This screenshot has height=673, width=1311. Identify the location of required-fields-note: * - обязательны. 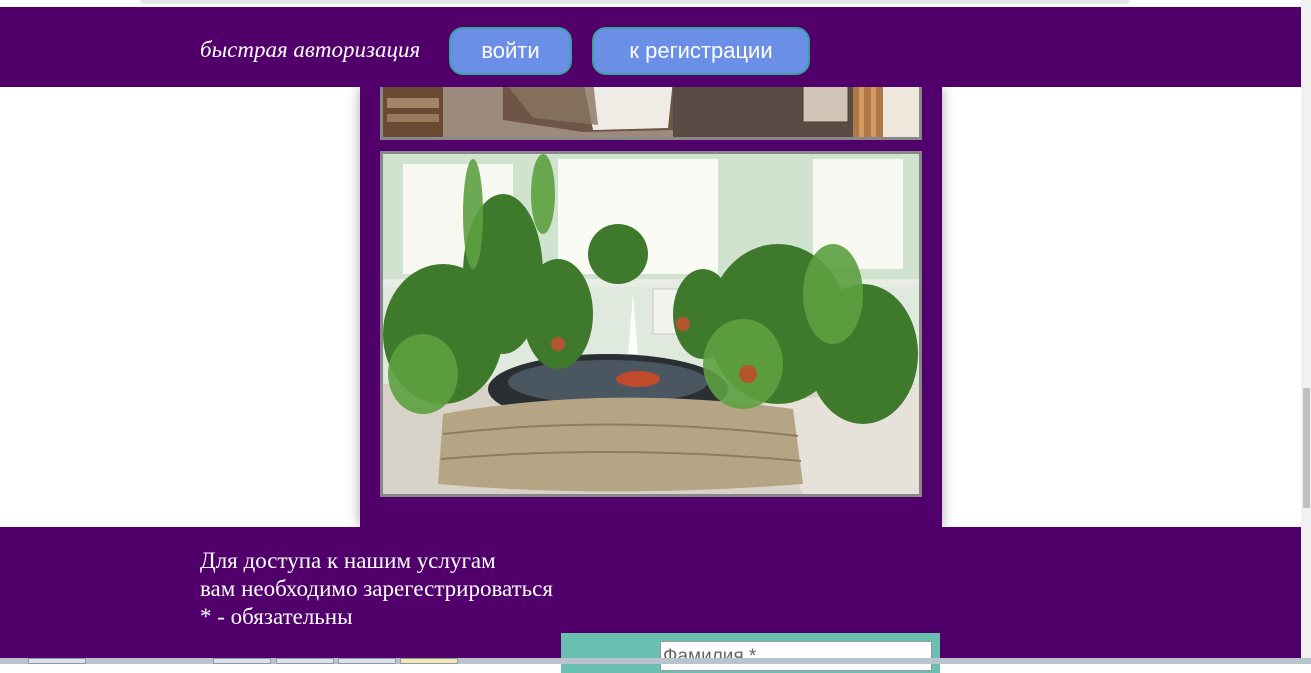
(276, 616).